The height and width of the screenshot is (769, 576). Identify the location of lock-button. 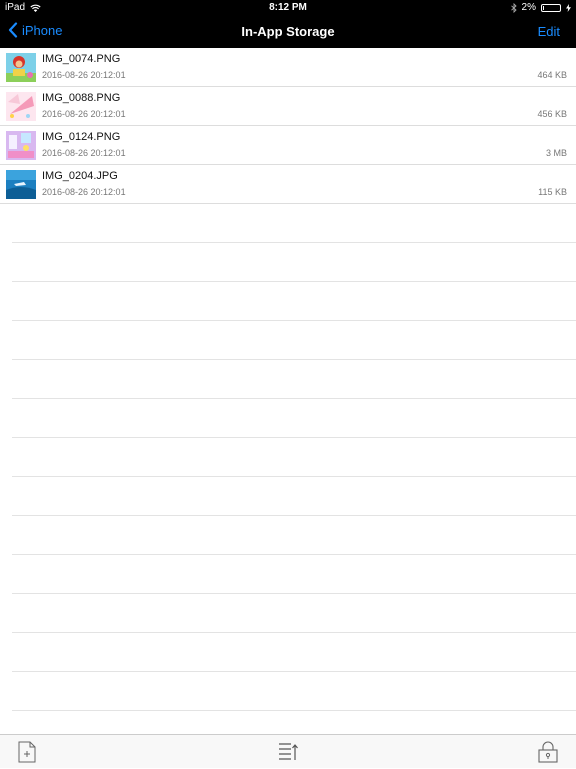
(548, 752).